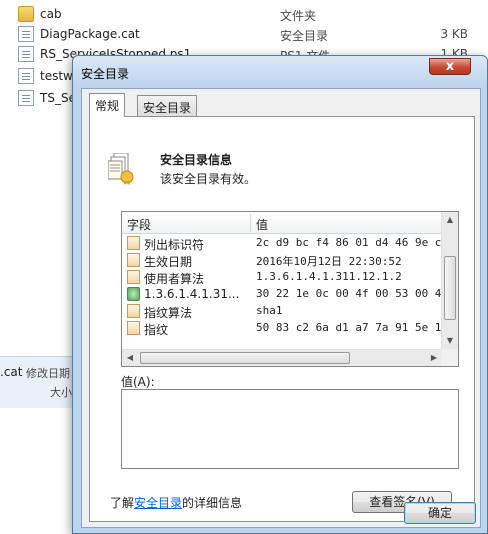 Image resolution: width=488 pixels, height=534 pixels. What do you see at coordinates (61, 392) in the screenshot?
I see `details-size-label: 大小` at bounding box center [61, 392].